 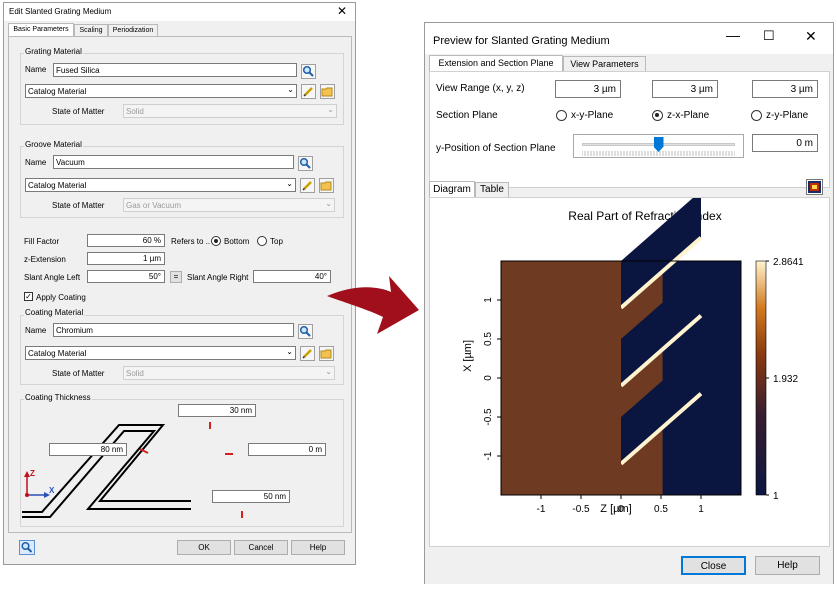 What do you see at coordinates (135, 111) in the screenshot?
I see `grating-state-value: Solid` at bounding box center [135, 111].